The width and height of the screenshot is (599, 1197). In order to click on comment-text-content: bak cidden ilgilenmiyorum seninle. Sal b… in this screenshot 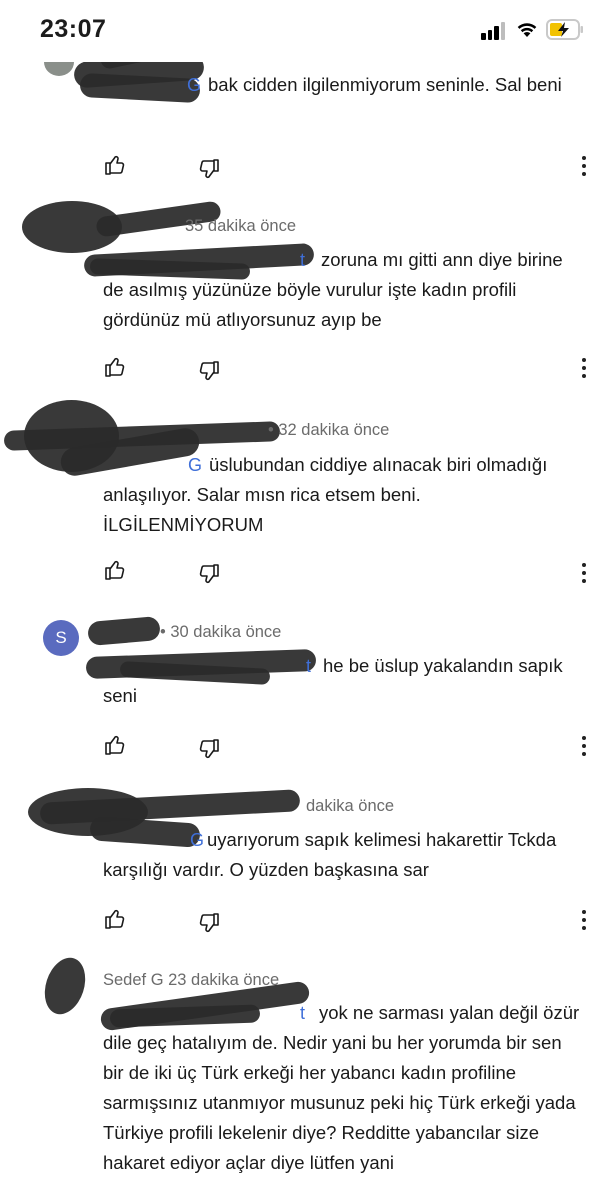, I will do `click(385, 84)`.